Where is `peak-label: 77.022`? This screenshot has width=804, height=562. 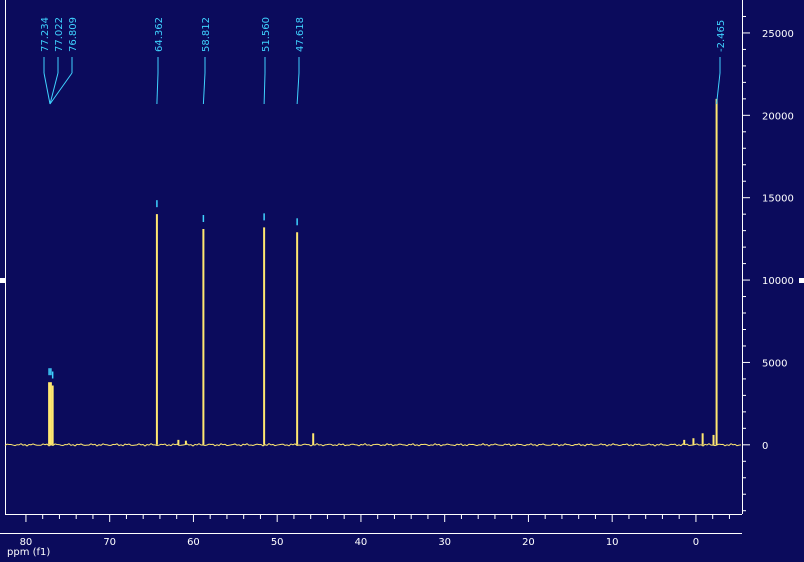 peak-label: 77.022 is located at coordinates (59, 34).